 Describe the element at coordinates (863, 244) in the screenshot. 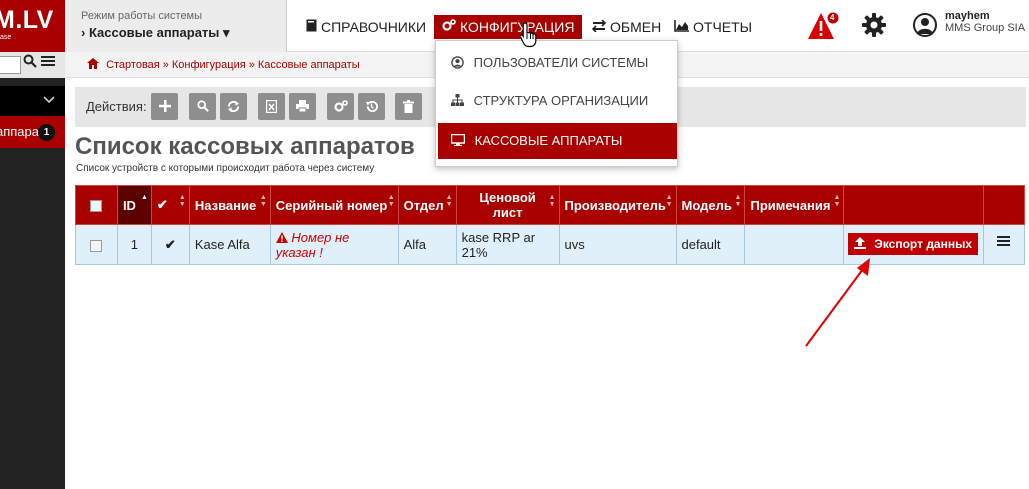

I see `upload-icon` at that location.